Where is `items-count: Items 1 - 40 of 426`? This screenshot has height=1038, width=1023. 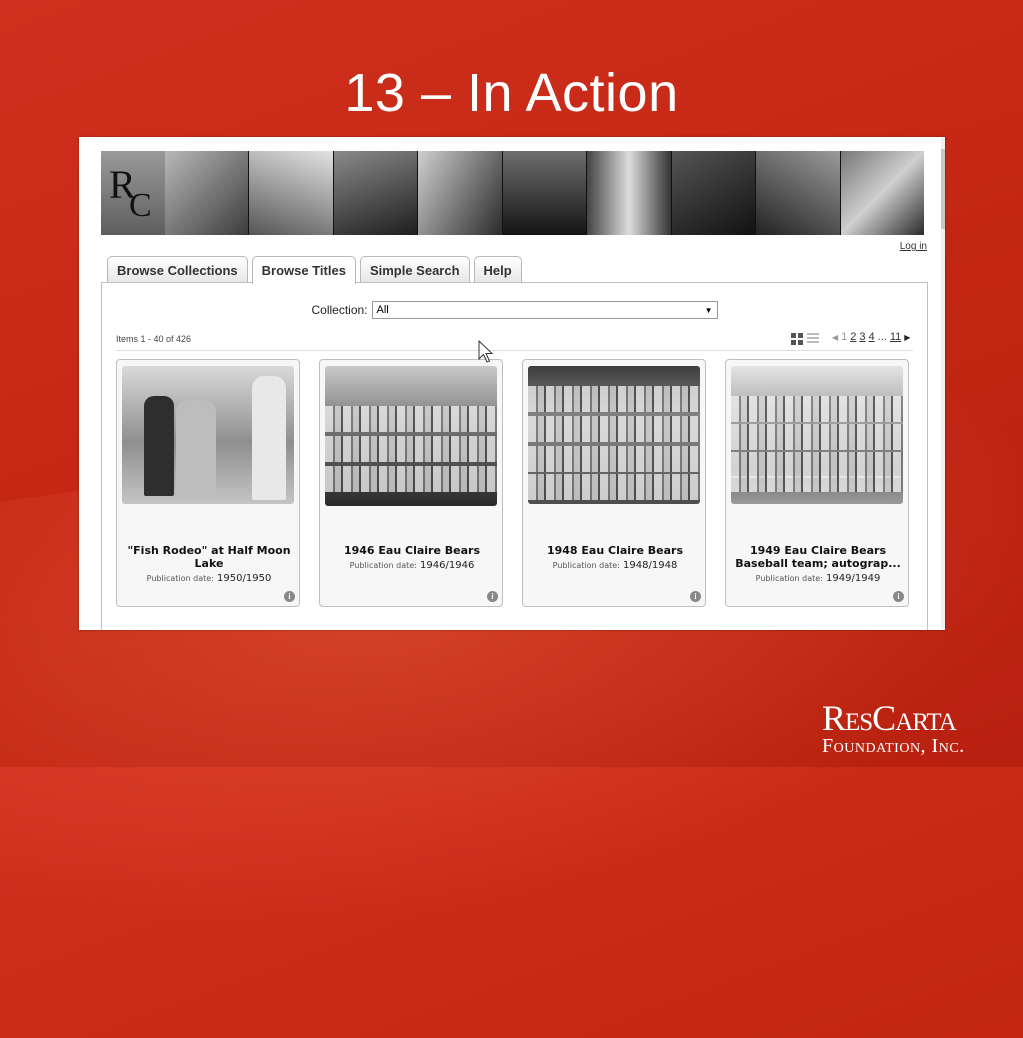 items-count: Items 1 - 40 of 426 is located at coordinates (154, 339).